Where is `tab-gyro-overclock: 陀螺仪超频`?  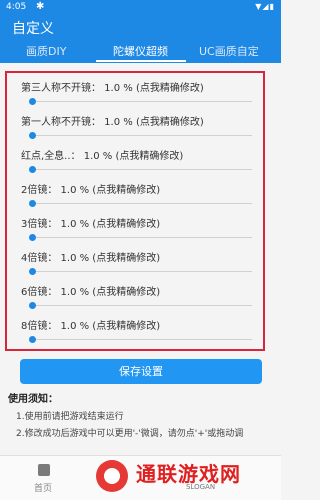 tab-gyro-overclock: 陀螺仪超频 is located at coordinates (140, 51).